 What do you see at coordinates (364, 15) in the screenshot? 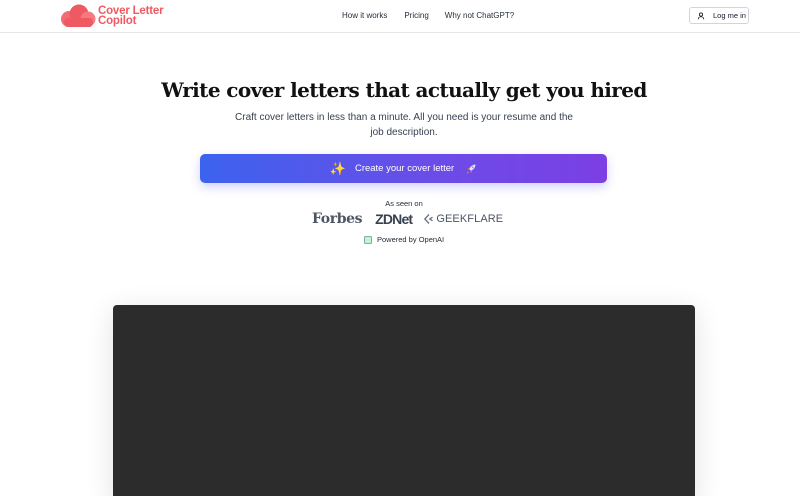
I see `nav-how-it-works: How it works` at bounding box center [364, 15].